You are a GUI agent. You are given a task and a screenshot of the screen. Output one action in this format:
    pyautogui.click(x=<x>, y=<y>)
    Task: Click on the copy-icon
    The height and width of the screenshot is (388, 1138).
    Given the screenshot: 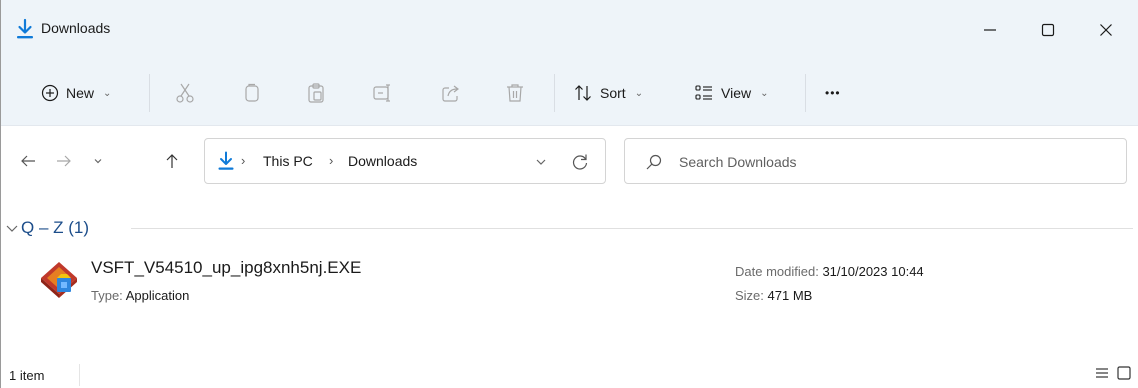 What is the action you would take?
    pyautogui.click(x=252, y=92)
    